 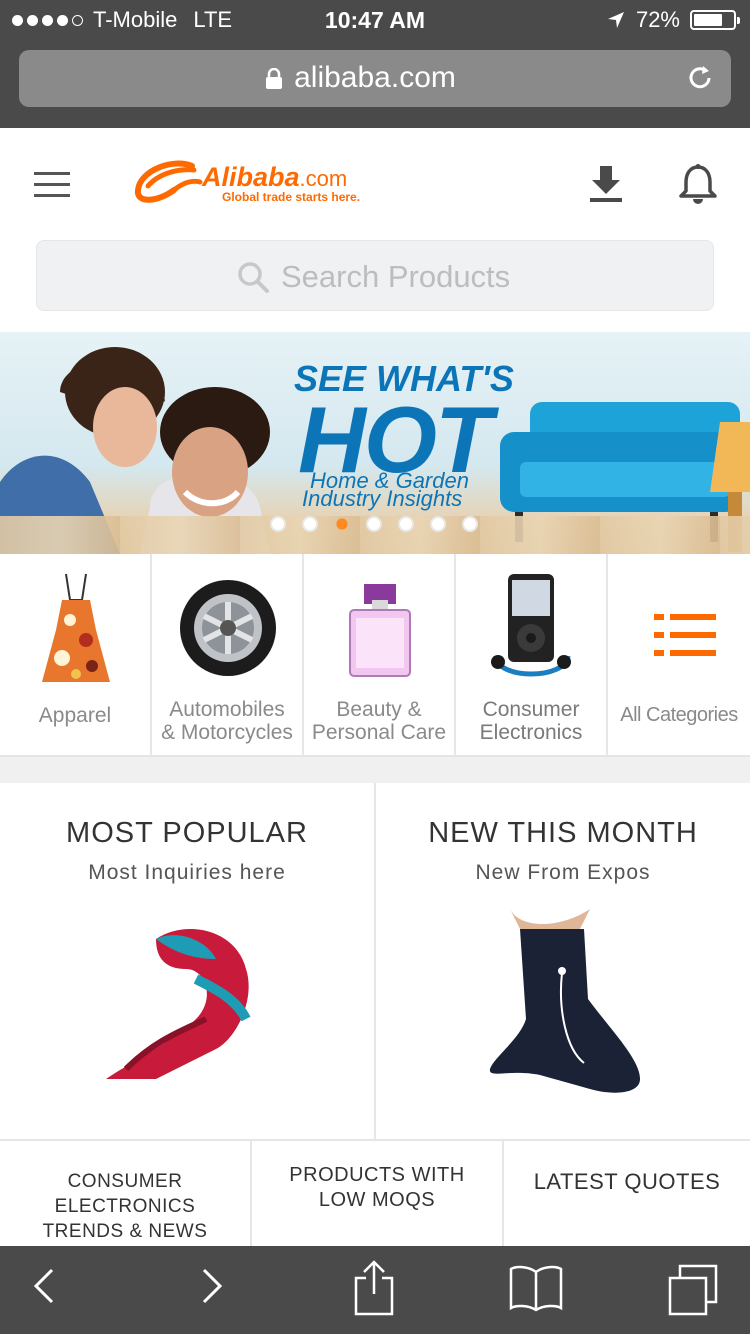 I want to click on alibaba-logo: Alibaba.com Global trade starts here., so click(x=259, y=183).